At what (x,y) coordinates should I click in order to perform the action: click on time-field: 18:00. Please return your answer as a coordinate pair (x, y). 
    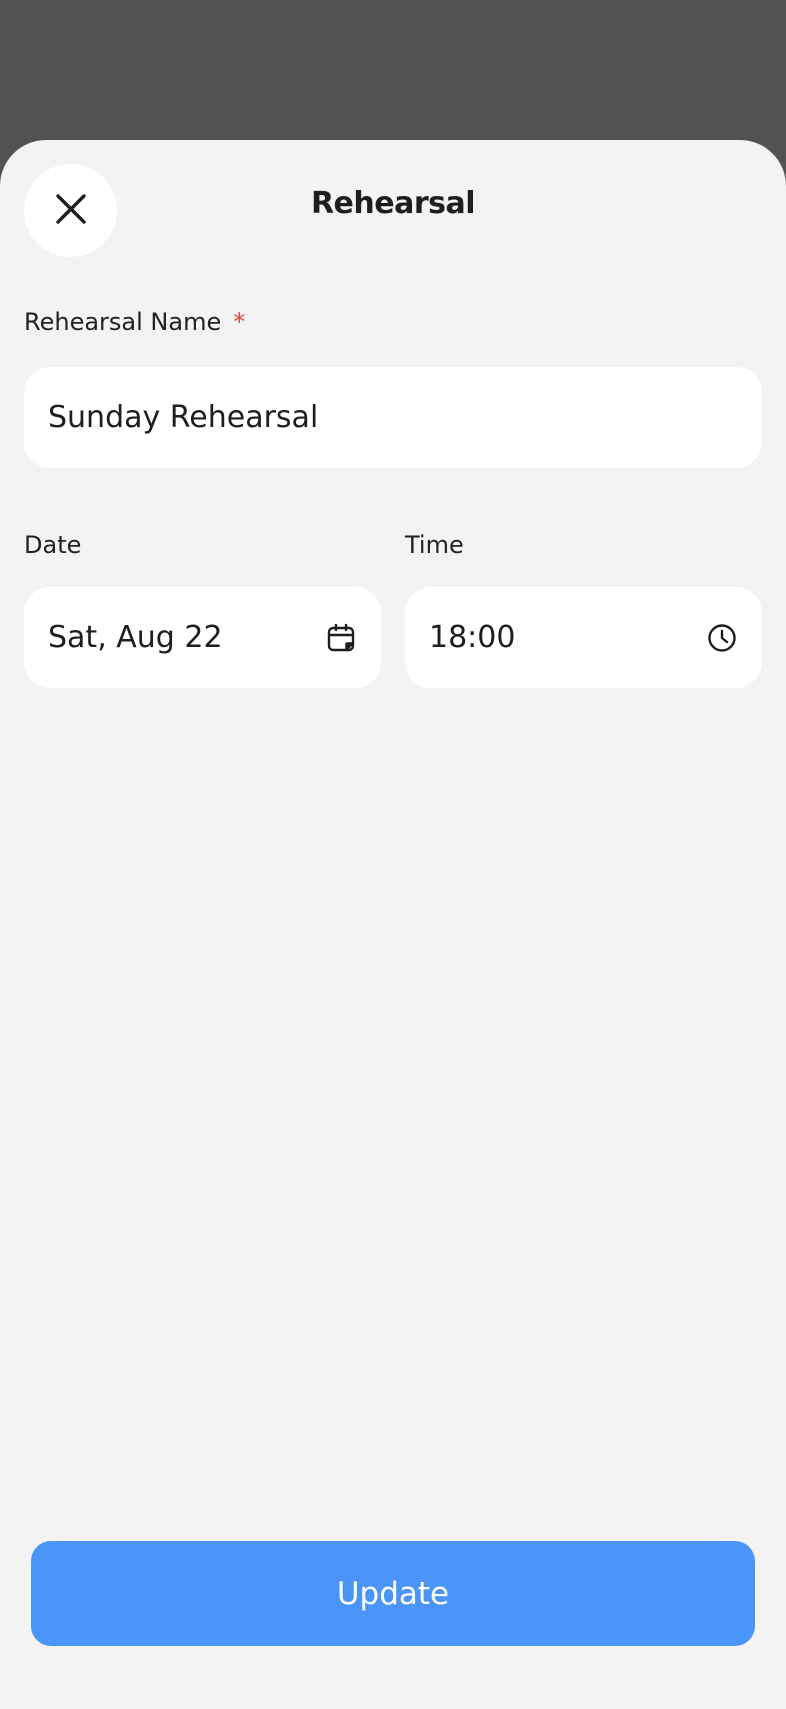
    Looking at the image, I should click on (583, 637).